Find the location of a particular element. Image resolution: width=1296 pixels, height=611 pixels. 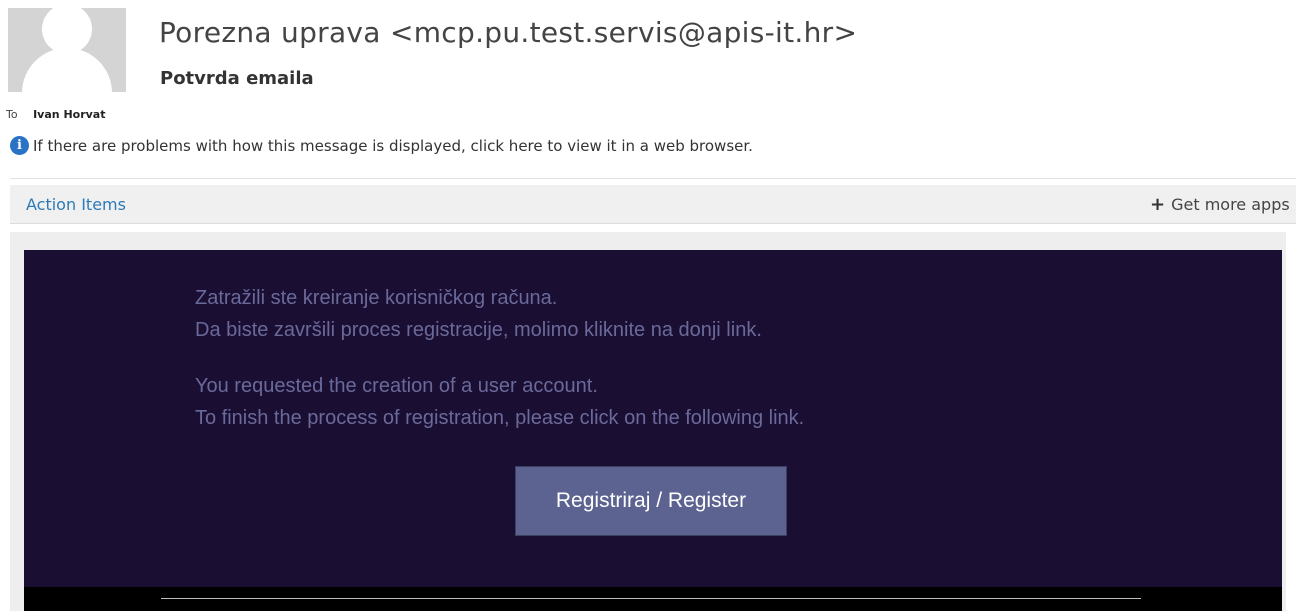

recipient-row: To Ivan Horvat is located at coordinates (55, 114).